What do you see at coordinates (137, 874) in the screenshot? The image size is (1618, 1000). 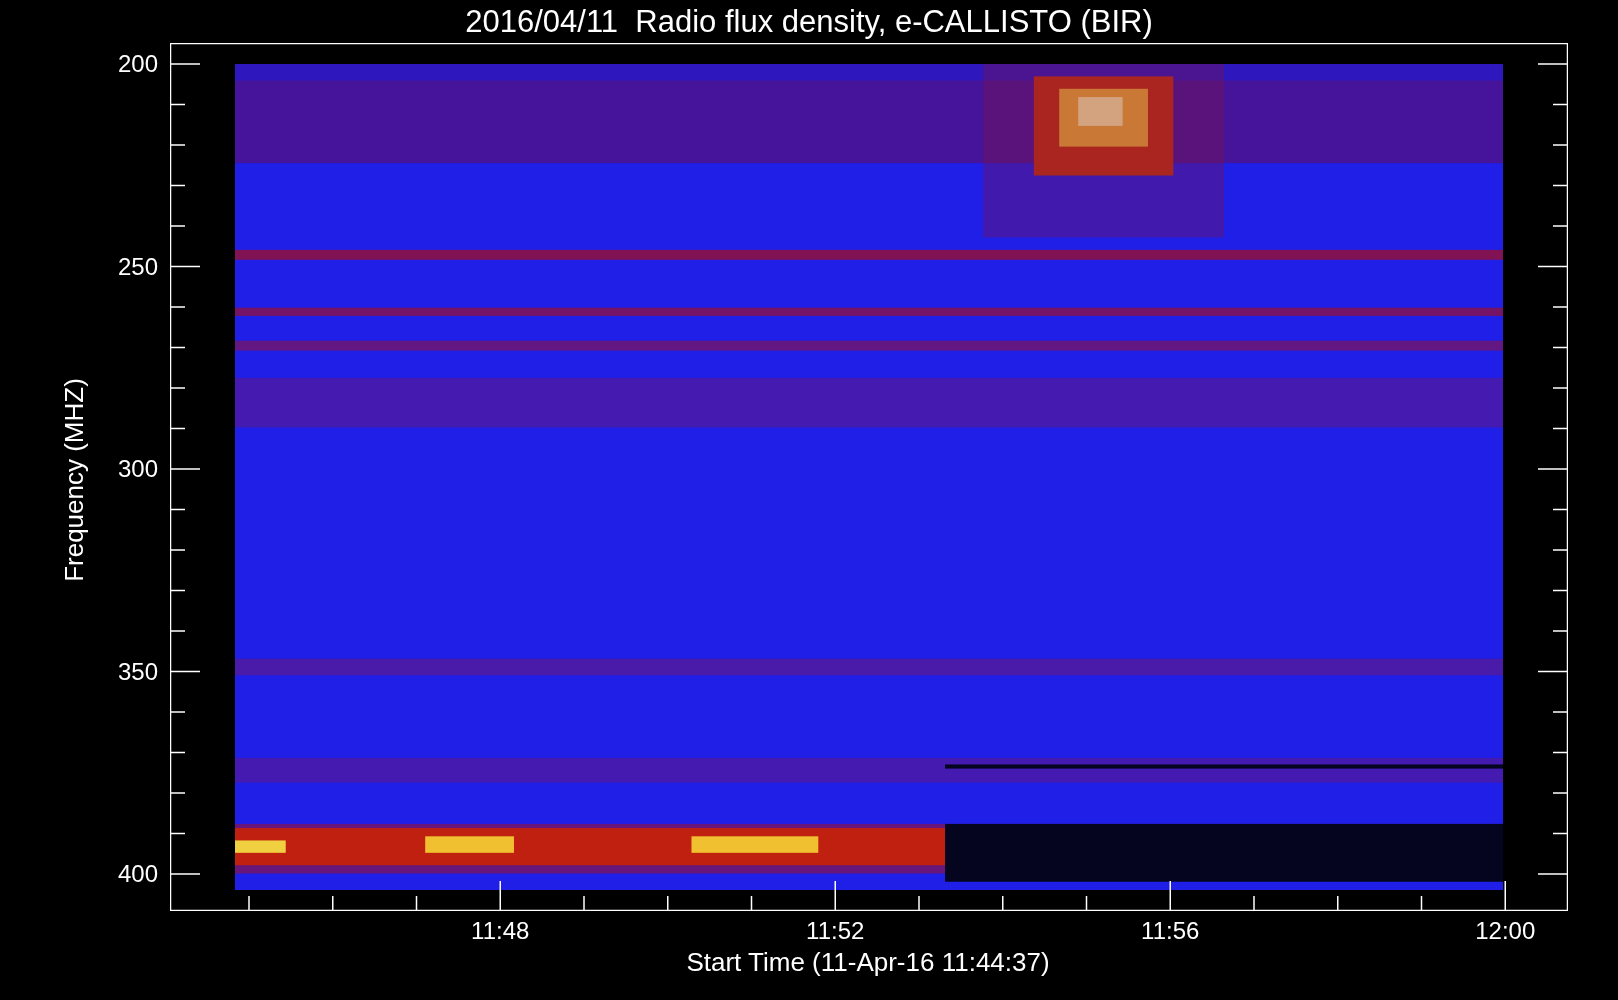 I see `y-tick-label: 400` at bounding box center [137, 874].